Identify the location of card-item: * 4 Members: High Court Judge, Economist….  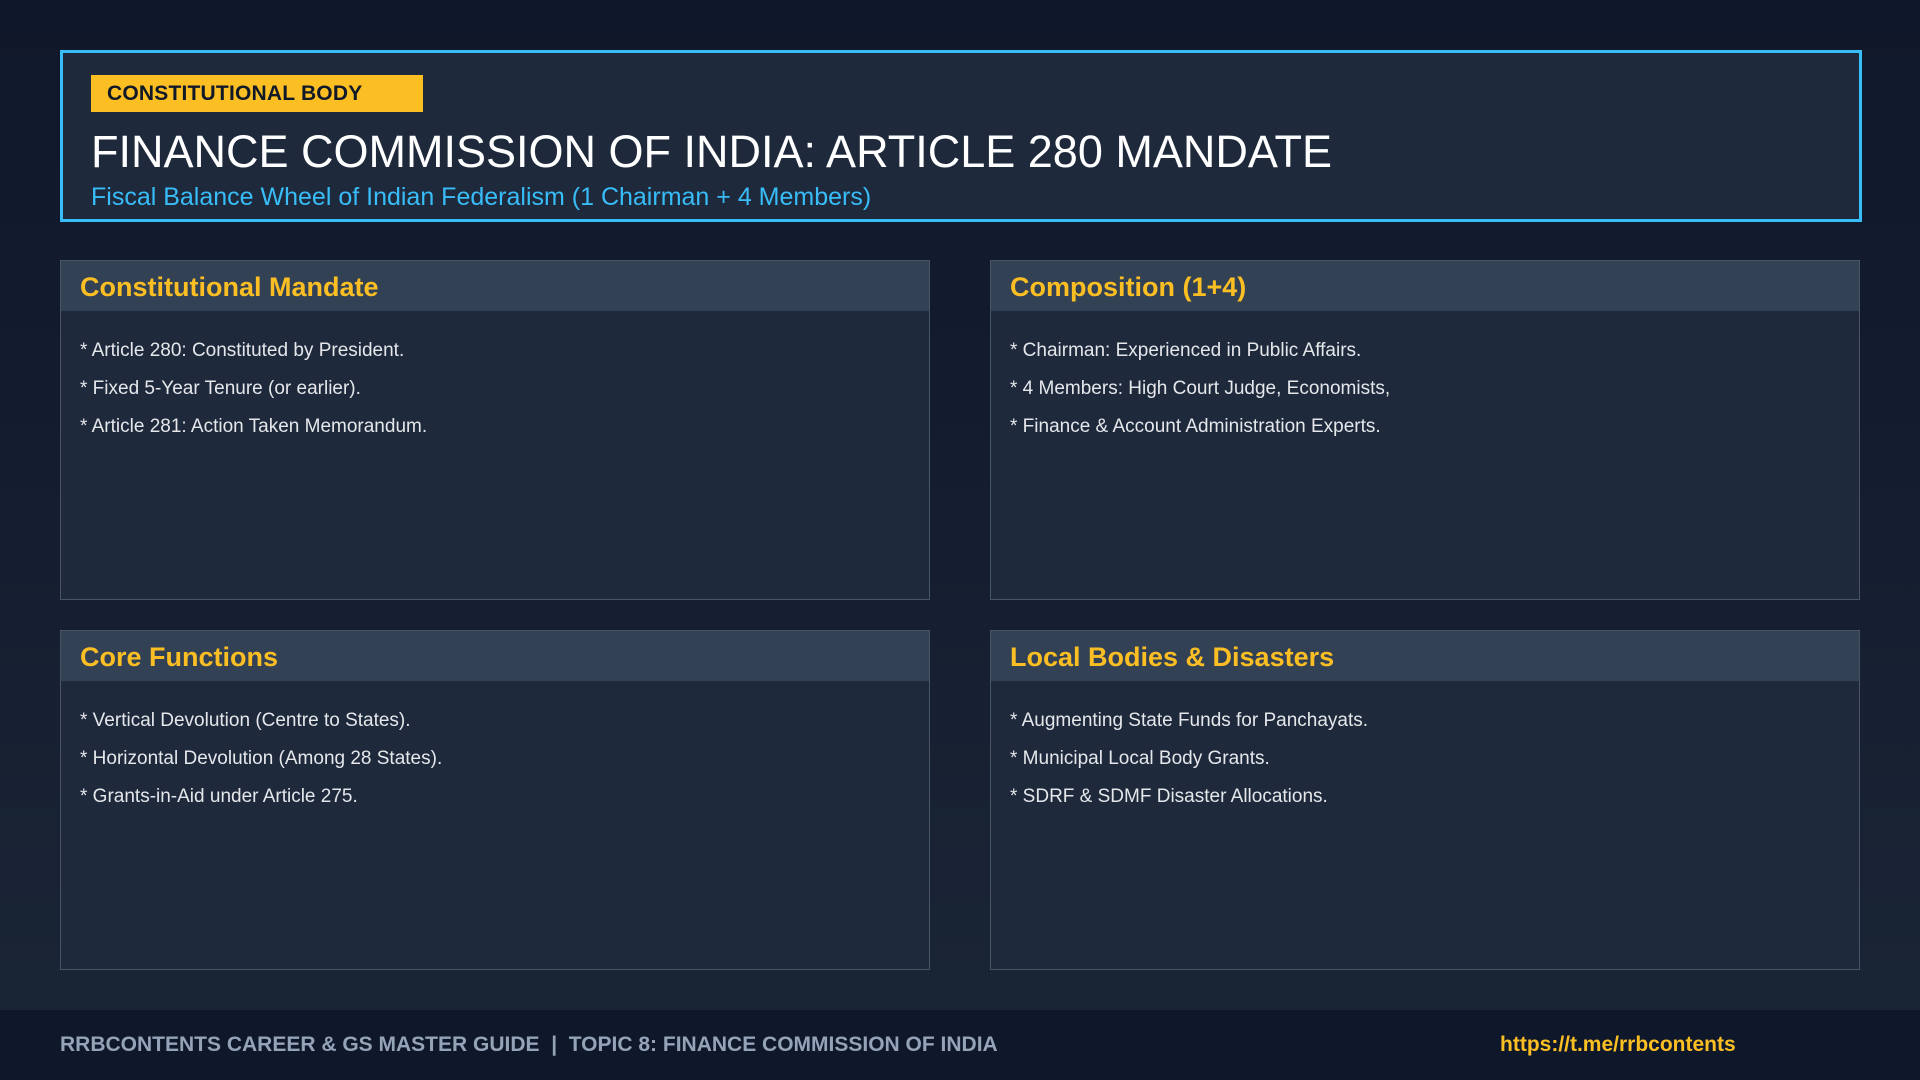
(1200, 388).